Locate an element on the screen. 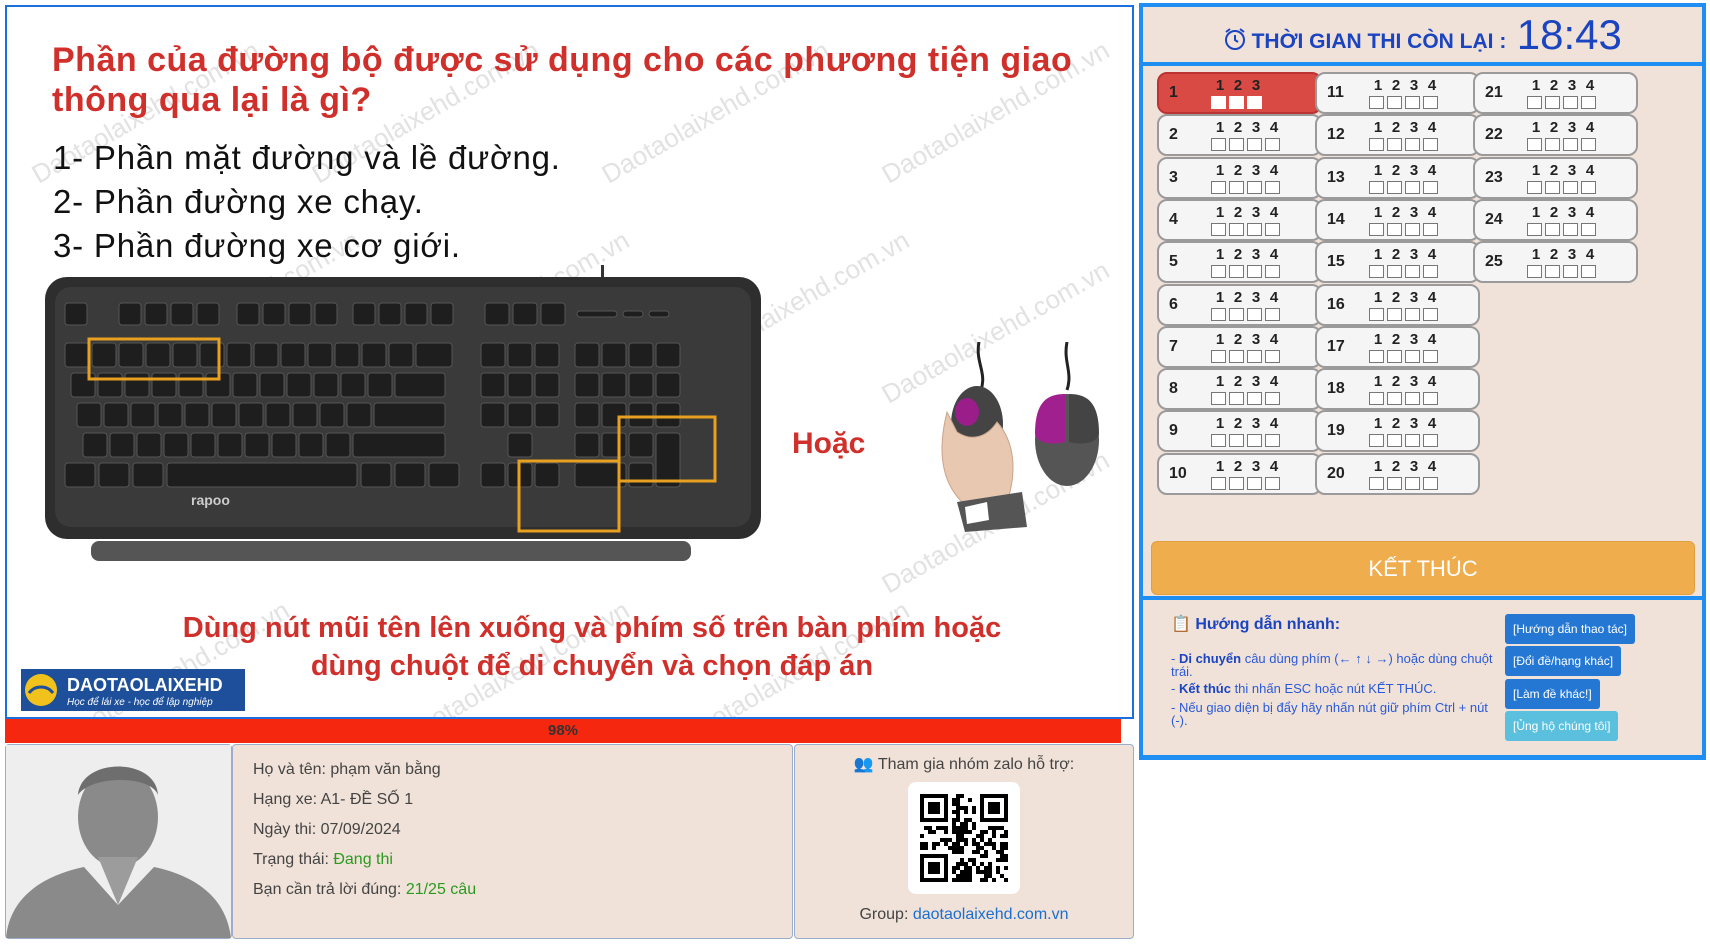  support-us-button: [Ủng hộ chúng tôi] is located at coordinates (1562, 726).